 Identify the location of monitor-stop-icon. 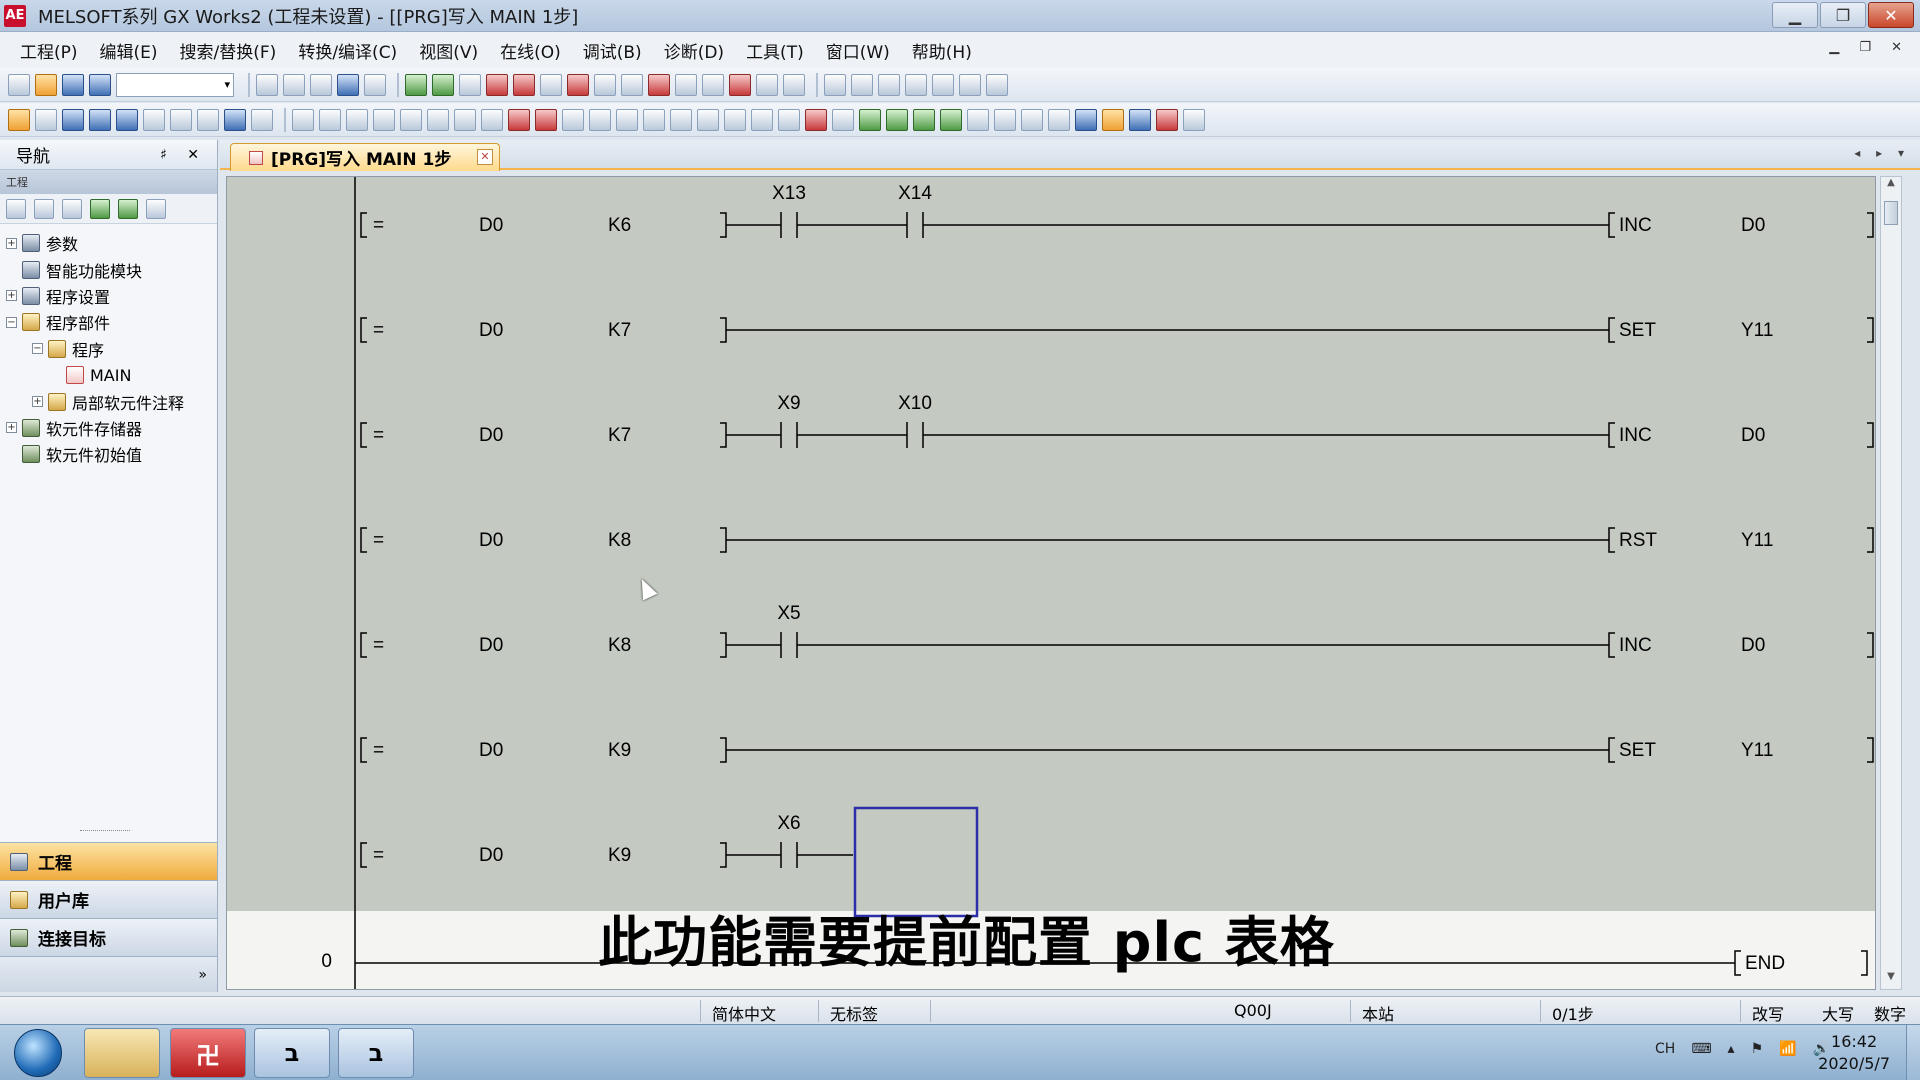
(605, 84).